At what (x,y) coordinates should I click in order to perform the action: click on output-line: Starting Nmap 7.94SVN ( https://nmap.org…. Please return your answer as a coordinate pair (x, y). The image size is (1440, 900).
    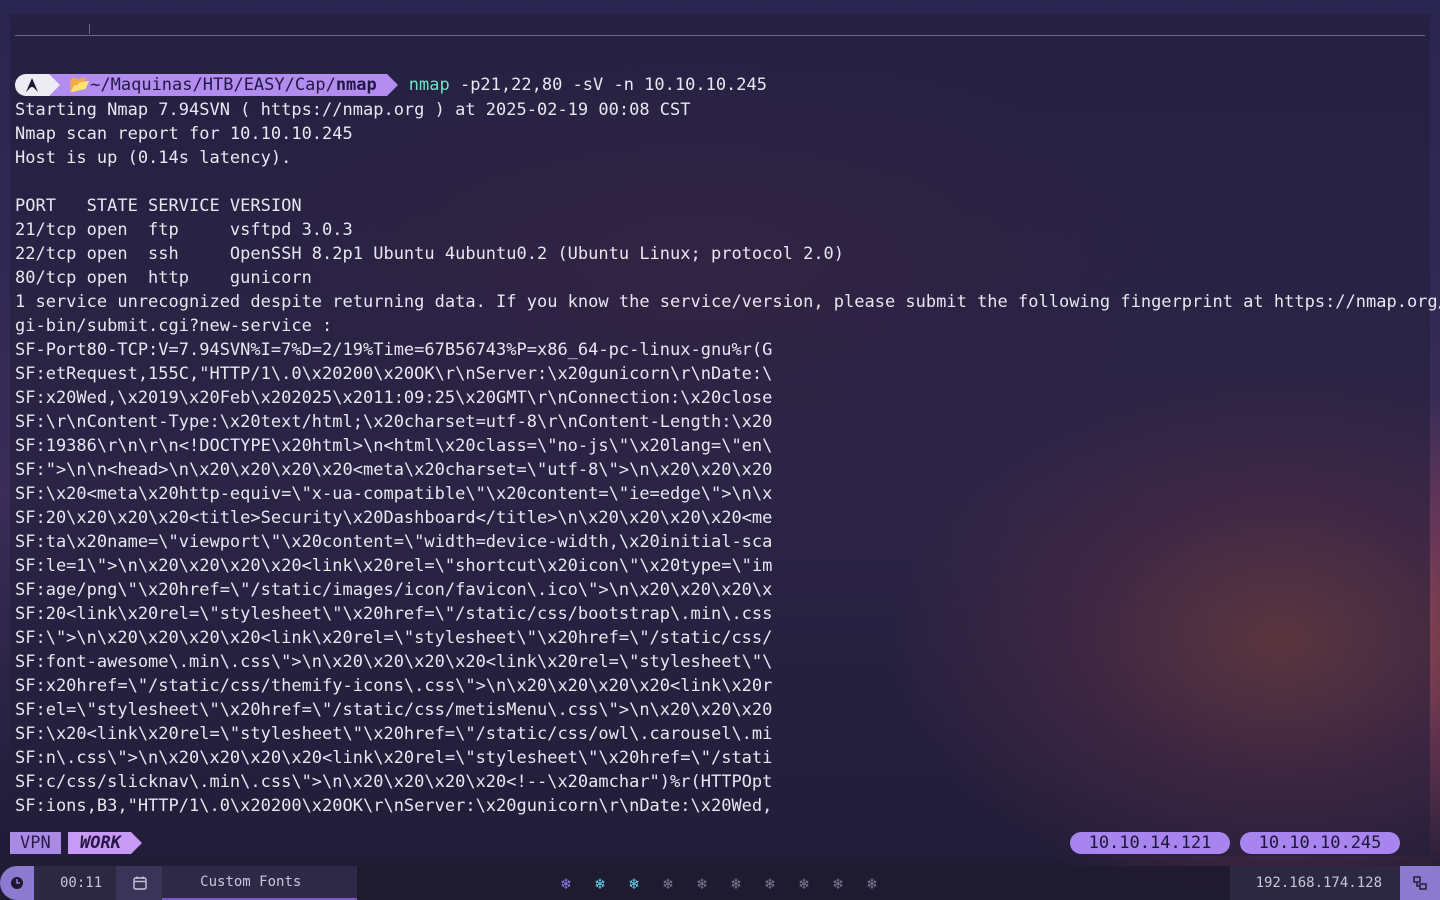
    Looking at the image, I should click on (353, 110).